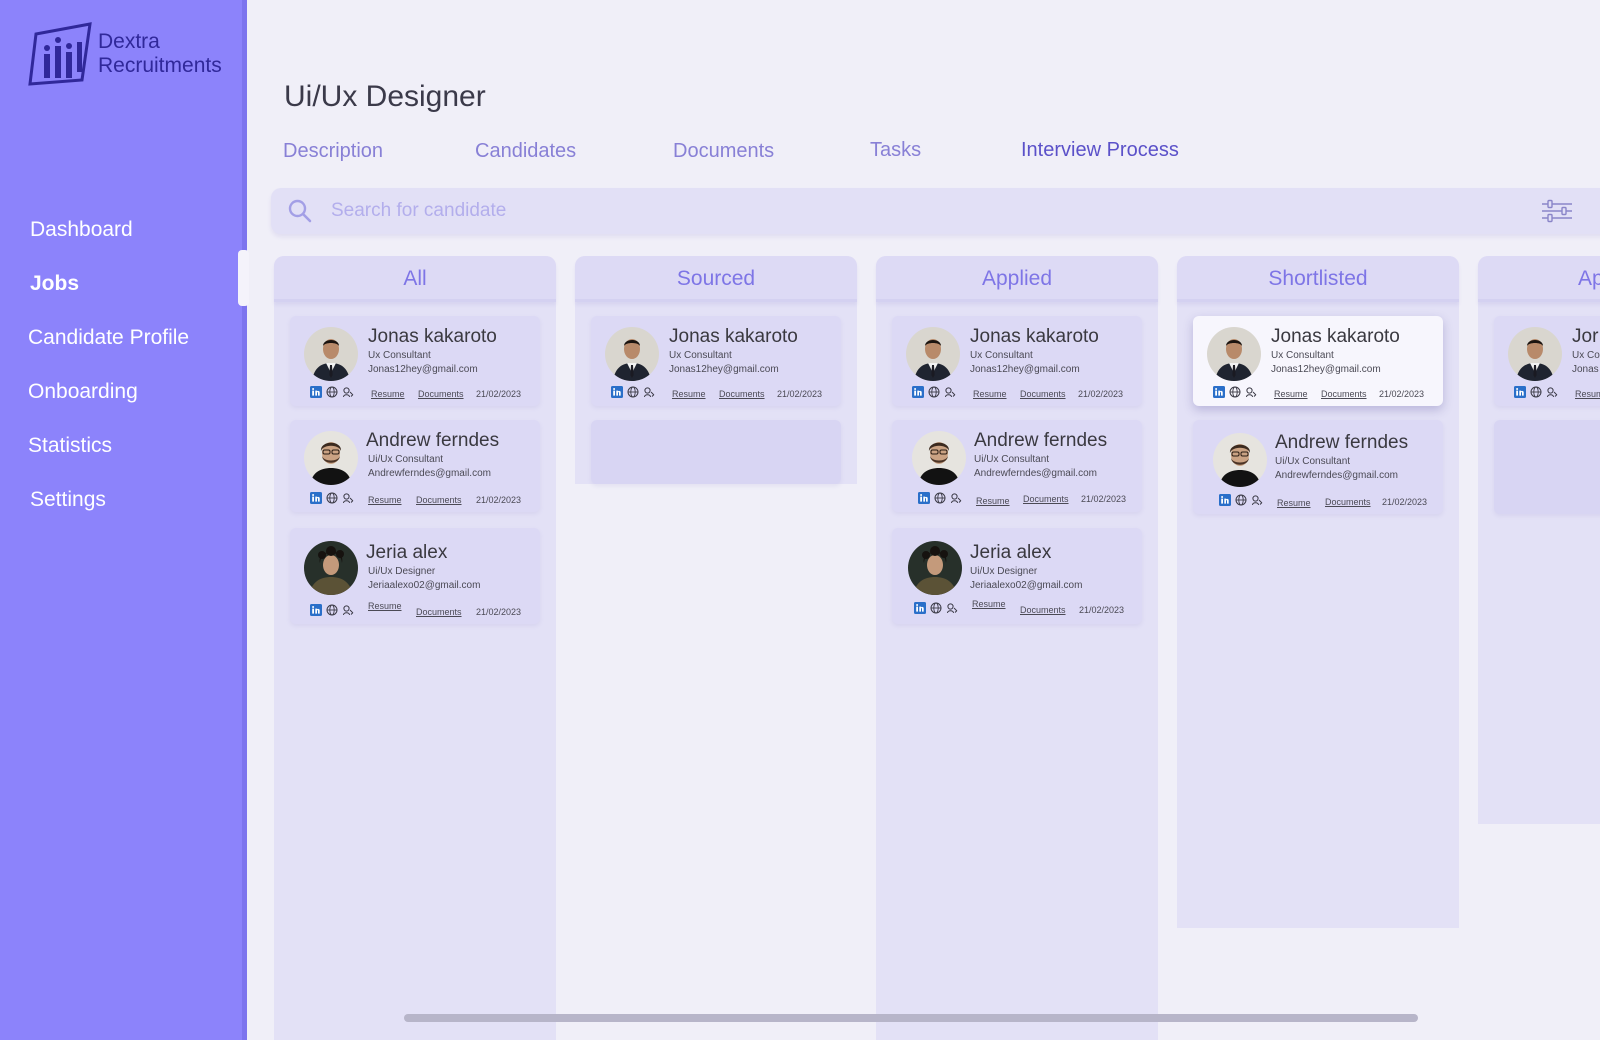 Image resolution: width=1600 pixels, height=1040 pixels. What do you see at coordinates (109, 239) in the screenshot?
I see `sidebar-item-dashboard: Dashboard` at bounding box center [109, 239].